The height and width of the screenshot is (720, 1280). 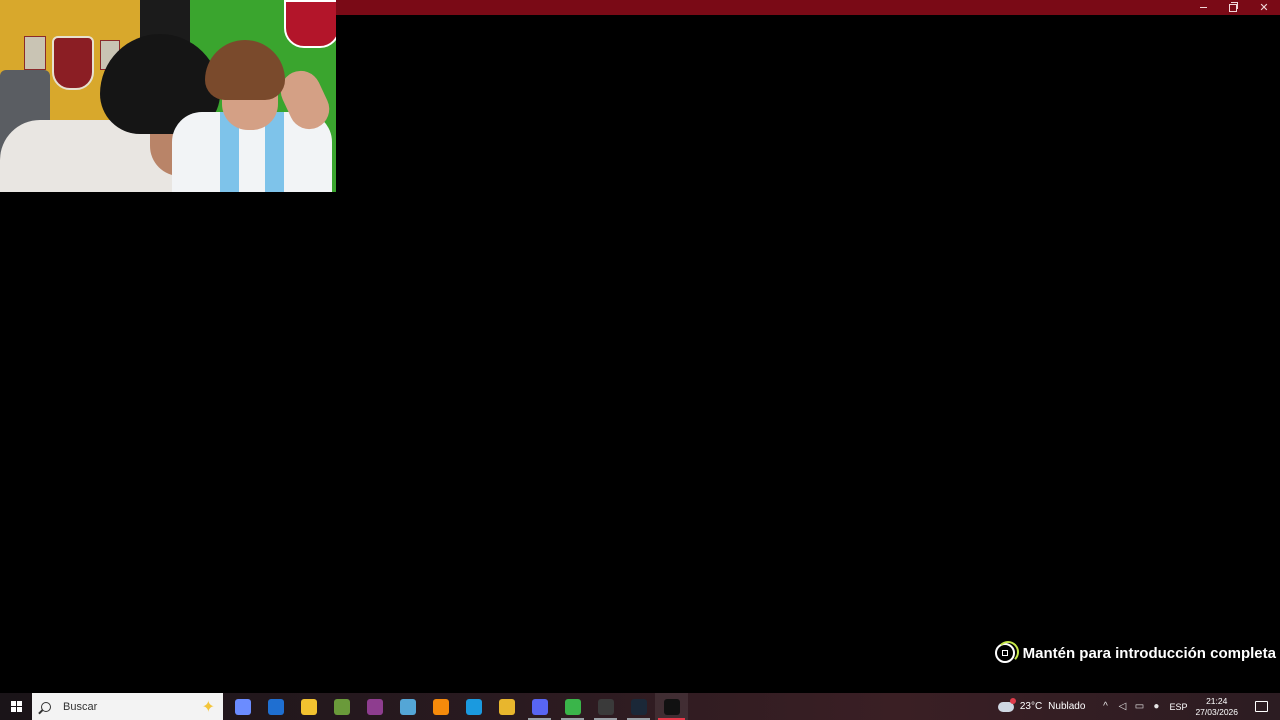 I want to click on microphone-icon: ●, so click(x=1156, y=706).